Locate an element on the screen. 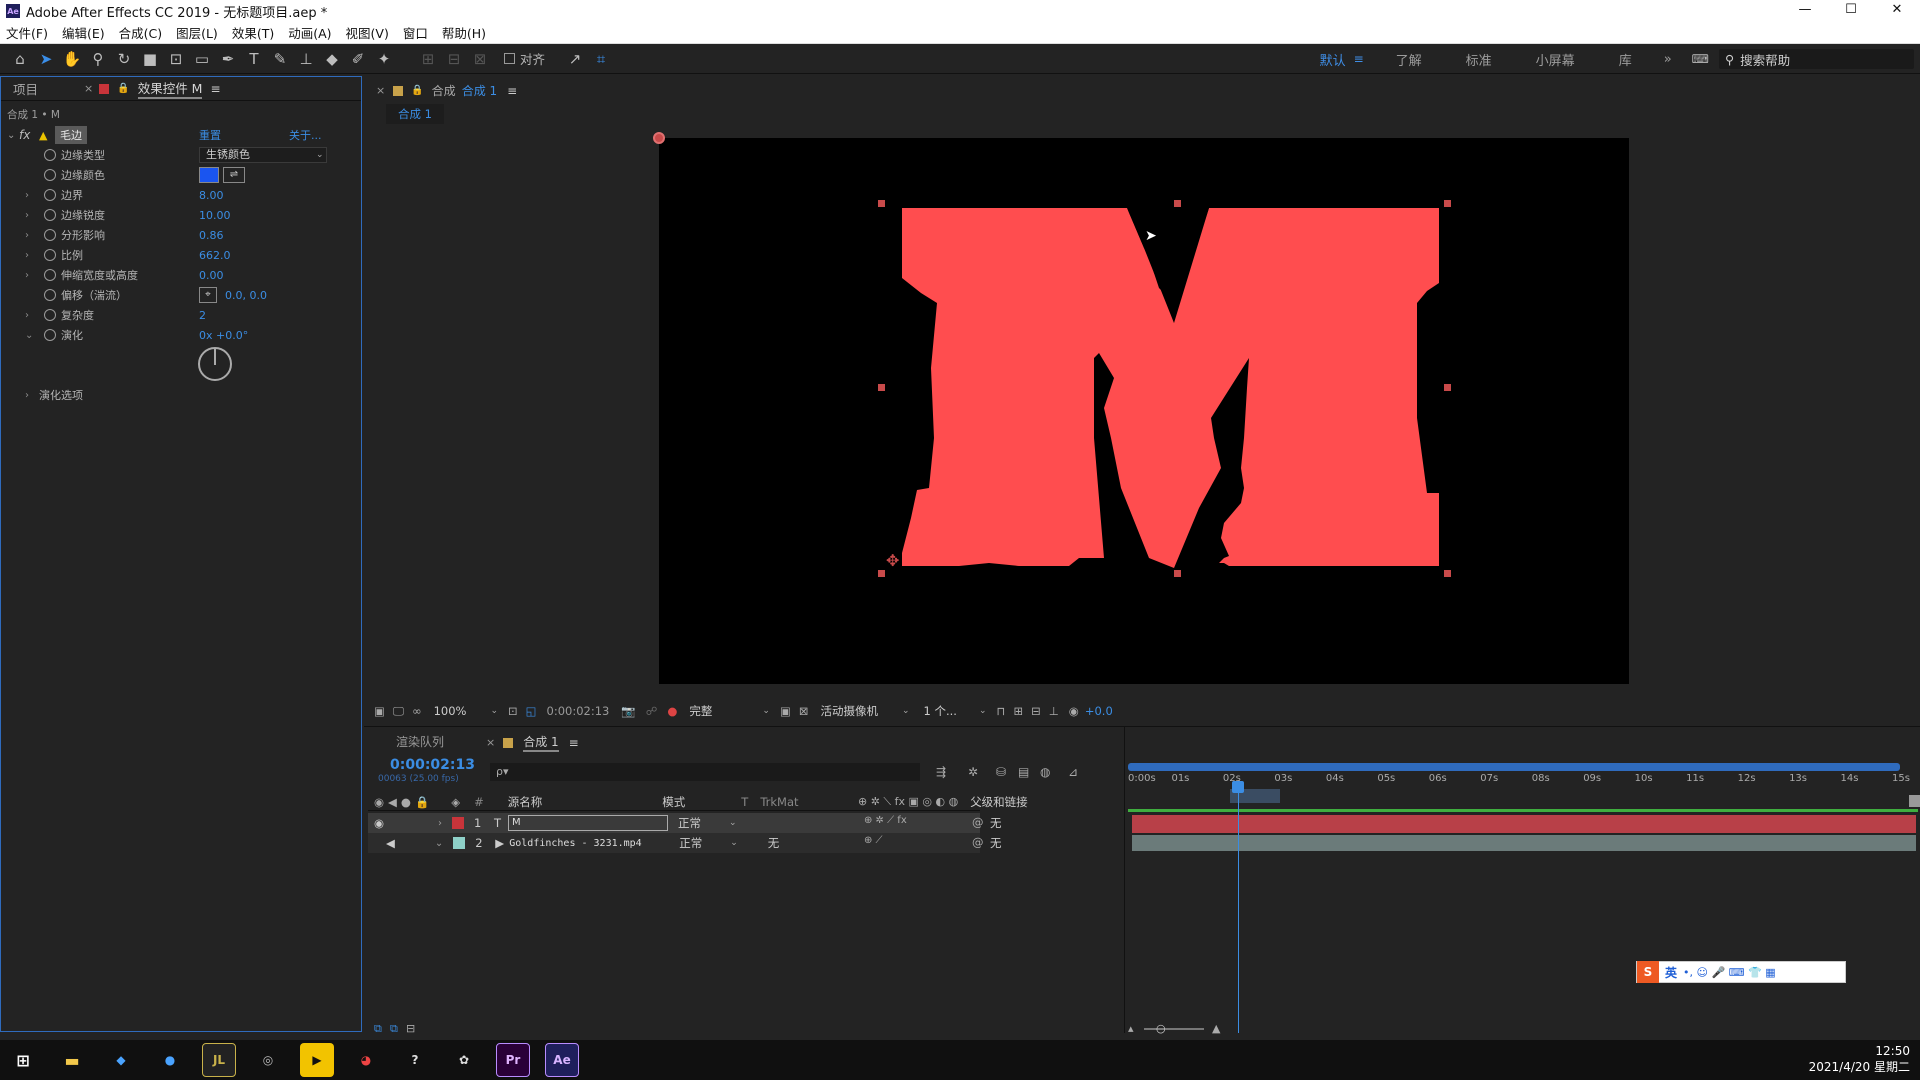 The image size is (1920, 1080). graph-editor-icon: ⊿ is located at coordinates (1073, 772).